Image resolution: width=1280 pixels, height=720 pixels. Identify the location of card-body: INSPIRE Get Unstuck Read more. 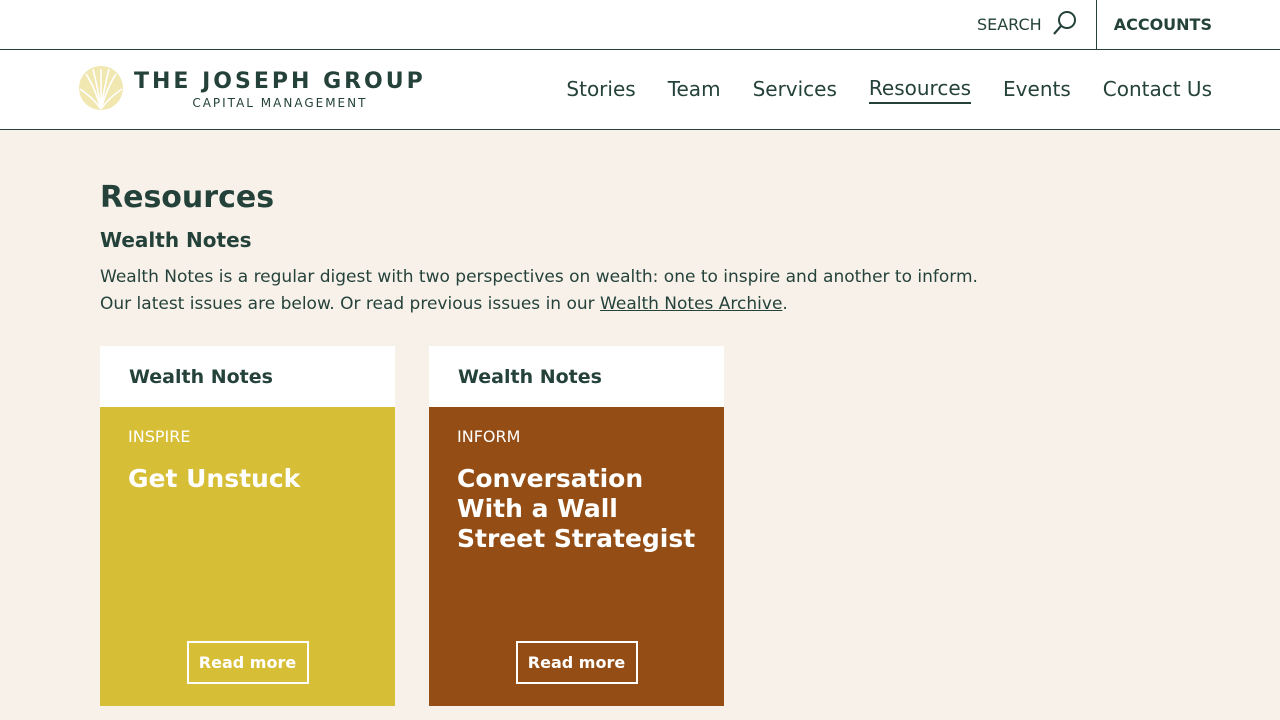
(247, 556).